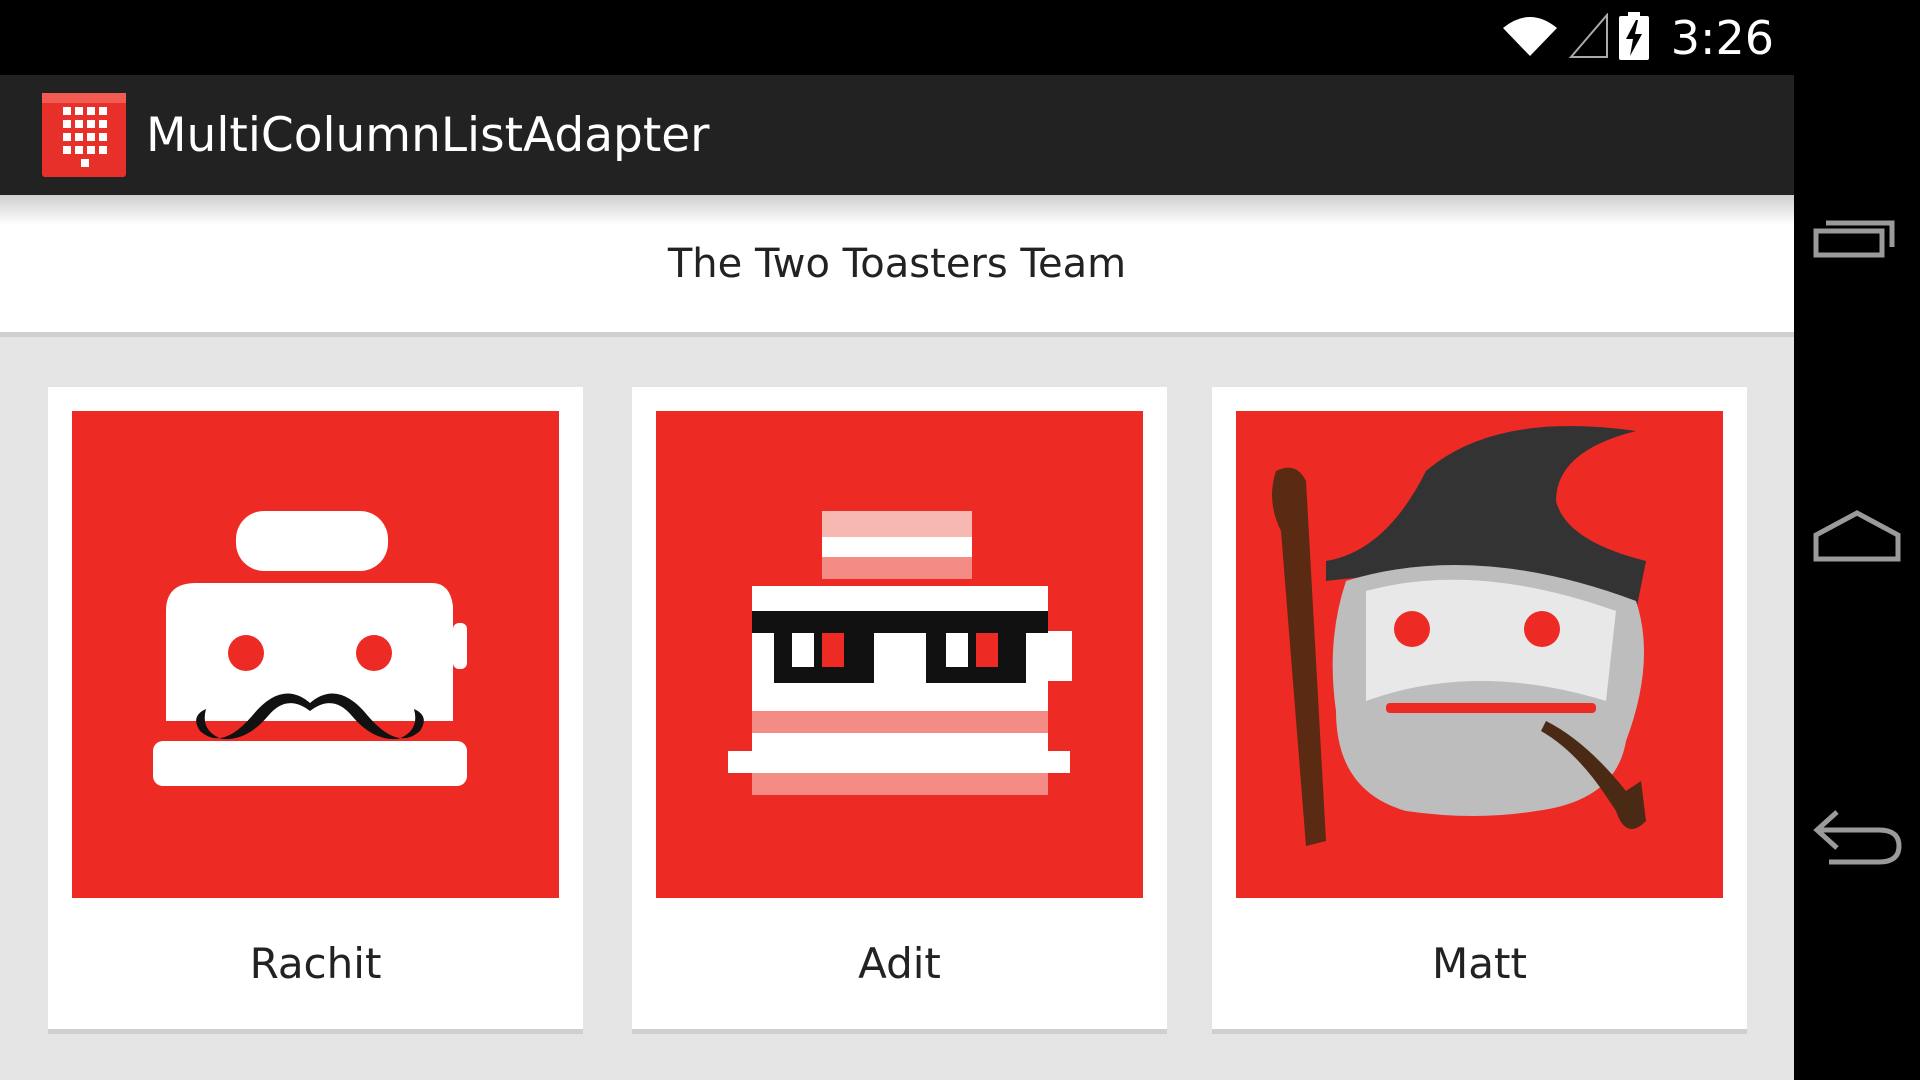 Image resolution: width=1920 pixels, height=1080 pixels. Describe the element at coordinates (1633, 38) in the screenshot. I see `battery-charging-icon` at that location.